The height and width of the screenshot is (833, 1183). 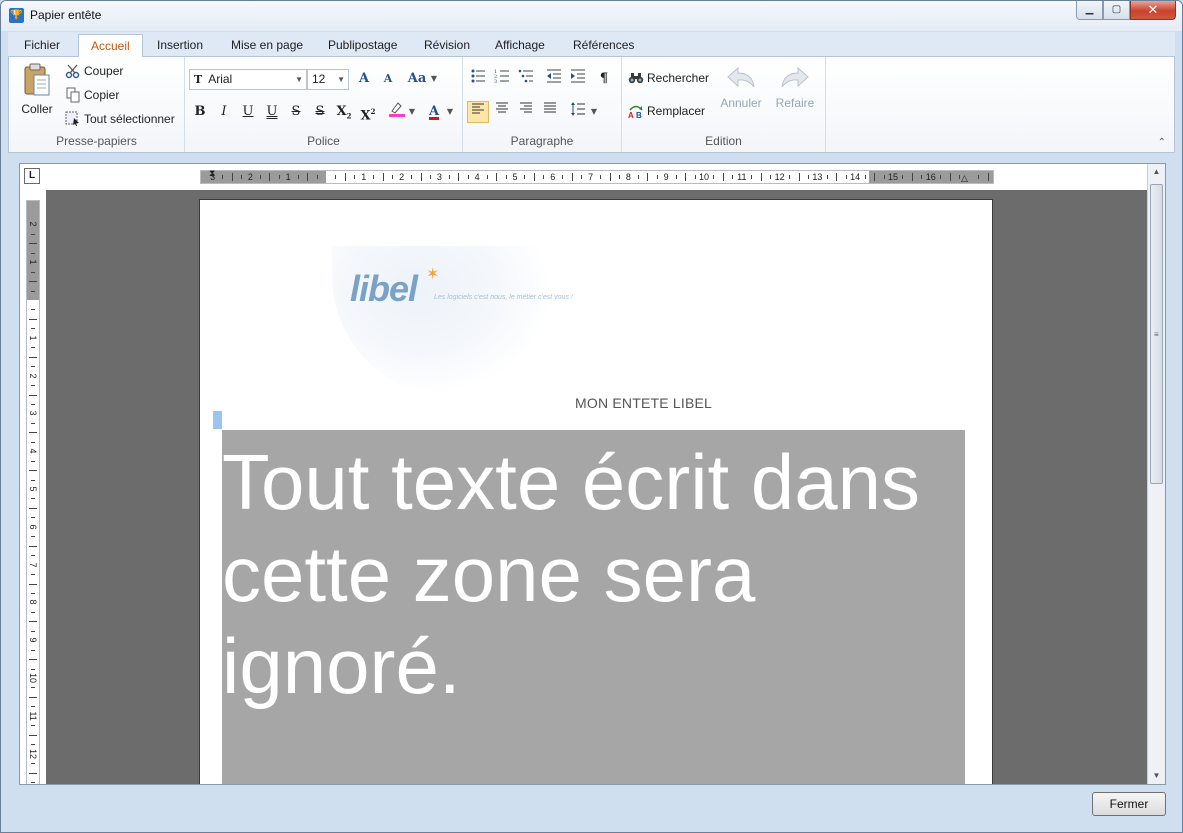 What do you see at coordinates (364, 79) in the screenshot?
I see `grow-font-button: A` at bounding box center [364, 79].